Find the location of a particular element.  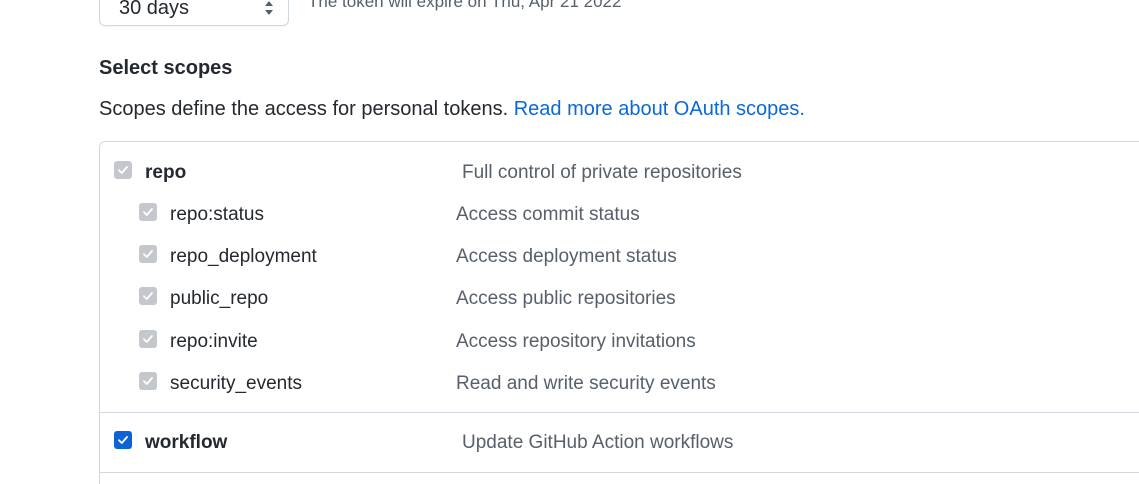

scope-checkbox-workflow is located at coordinates (123, 440).